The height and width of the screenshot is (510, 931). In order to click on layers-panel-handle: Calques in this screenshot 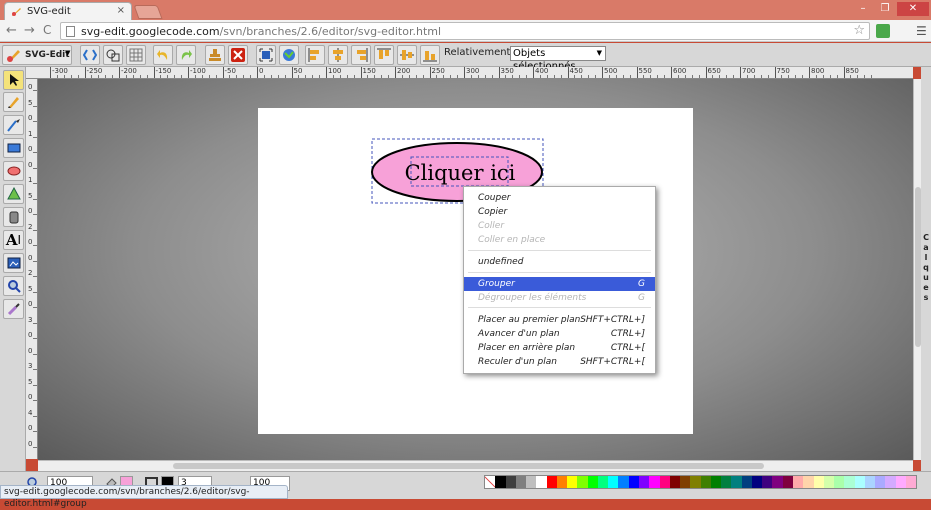, I will do `click(926, 269)`.